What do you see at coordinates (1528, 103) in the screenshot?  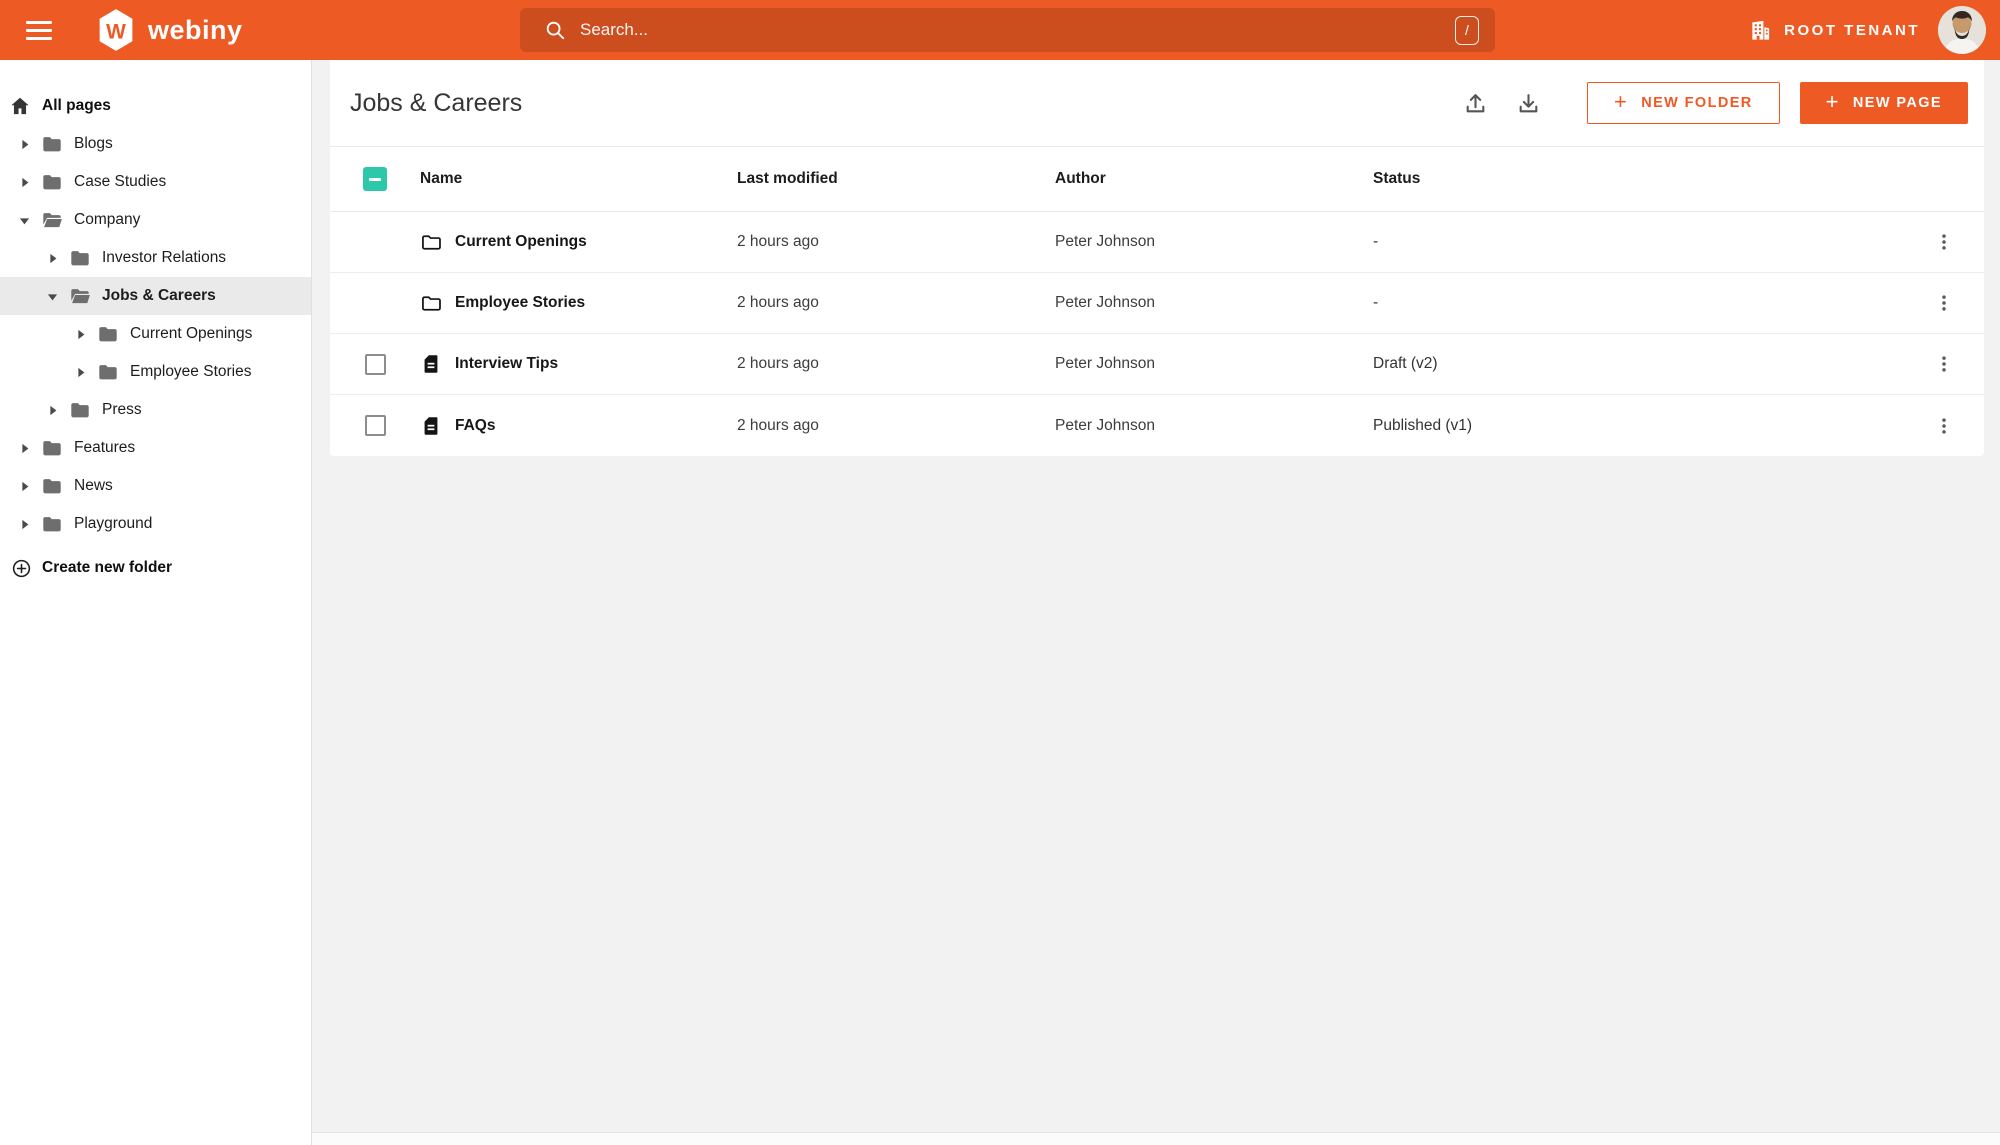 I see `export-download-icon` at bounding box center [1528, 103].